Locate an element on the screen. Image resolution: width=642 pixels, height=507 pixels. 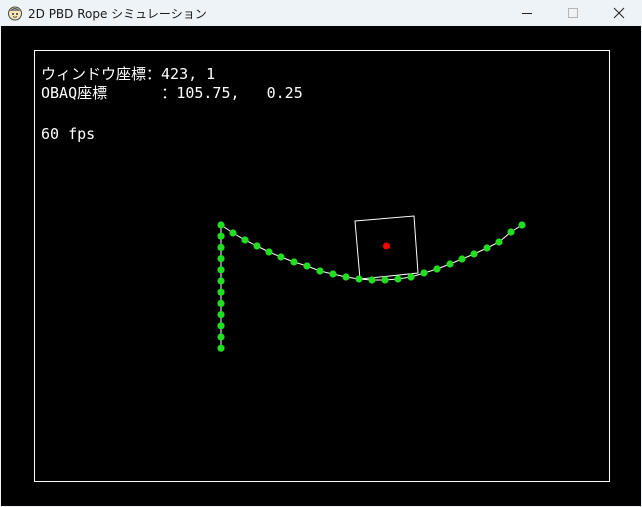
maximize-button is located at coordinates (573, 13).